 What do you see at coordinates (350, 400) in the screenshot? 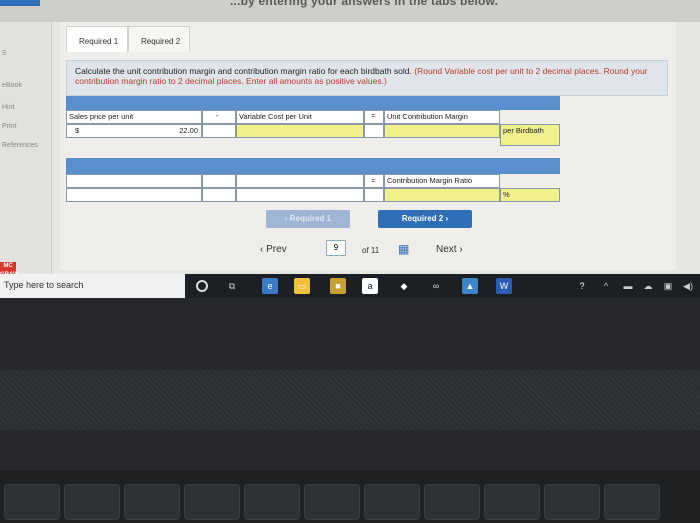
I see `speaker-grille` at bounding box center [350, 400].